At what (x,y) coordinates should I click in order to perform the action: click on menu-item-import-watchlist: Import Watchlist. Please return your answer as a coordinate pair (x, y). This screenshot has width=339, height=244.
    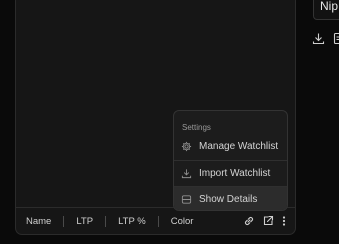
    Looking at the image, I should click on (230, 173).